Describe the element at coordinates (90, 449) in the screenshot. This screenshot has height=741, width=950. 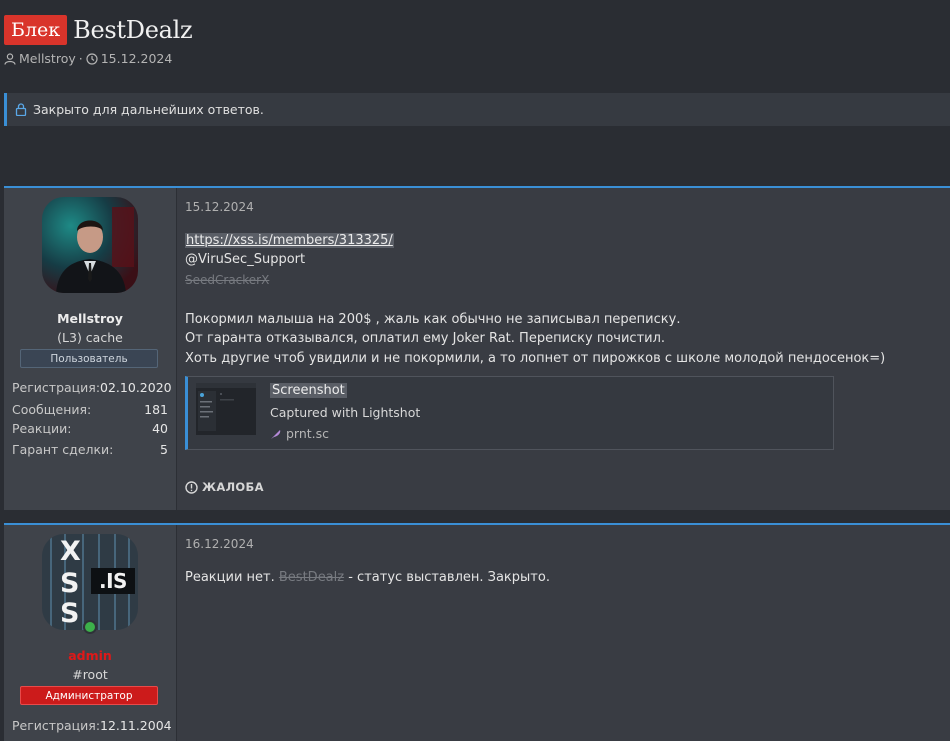
I see `stat-guarantee: Гарант сделки: 5` at that location.